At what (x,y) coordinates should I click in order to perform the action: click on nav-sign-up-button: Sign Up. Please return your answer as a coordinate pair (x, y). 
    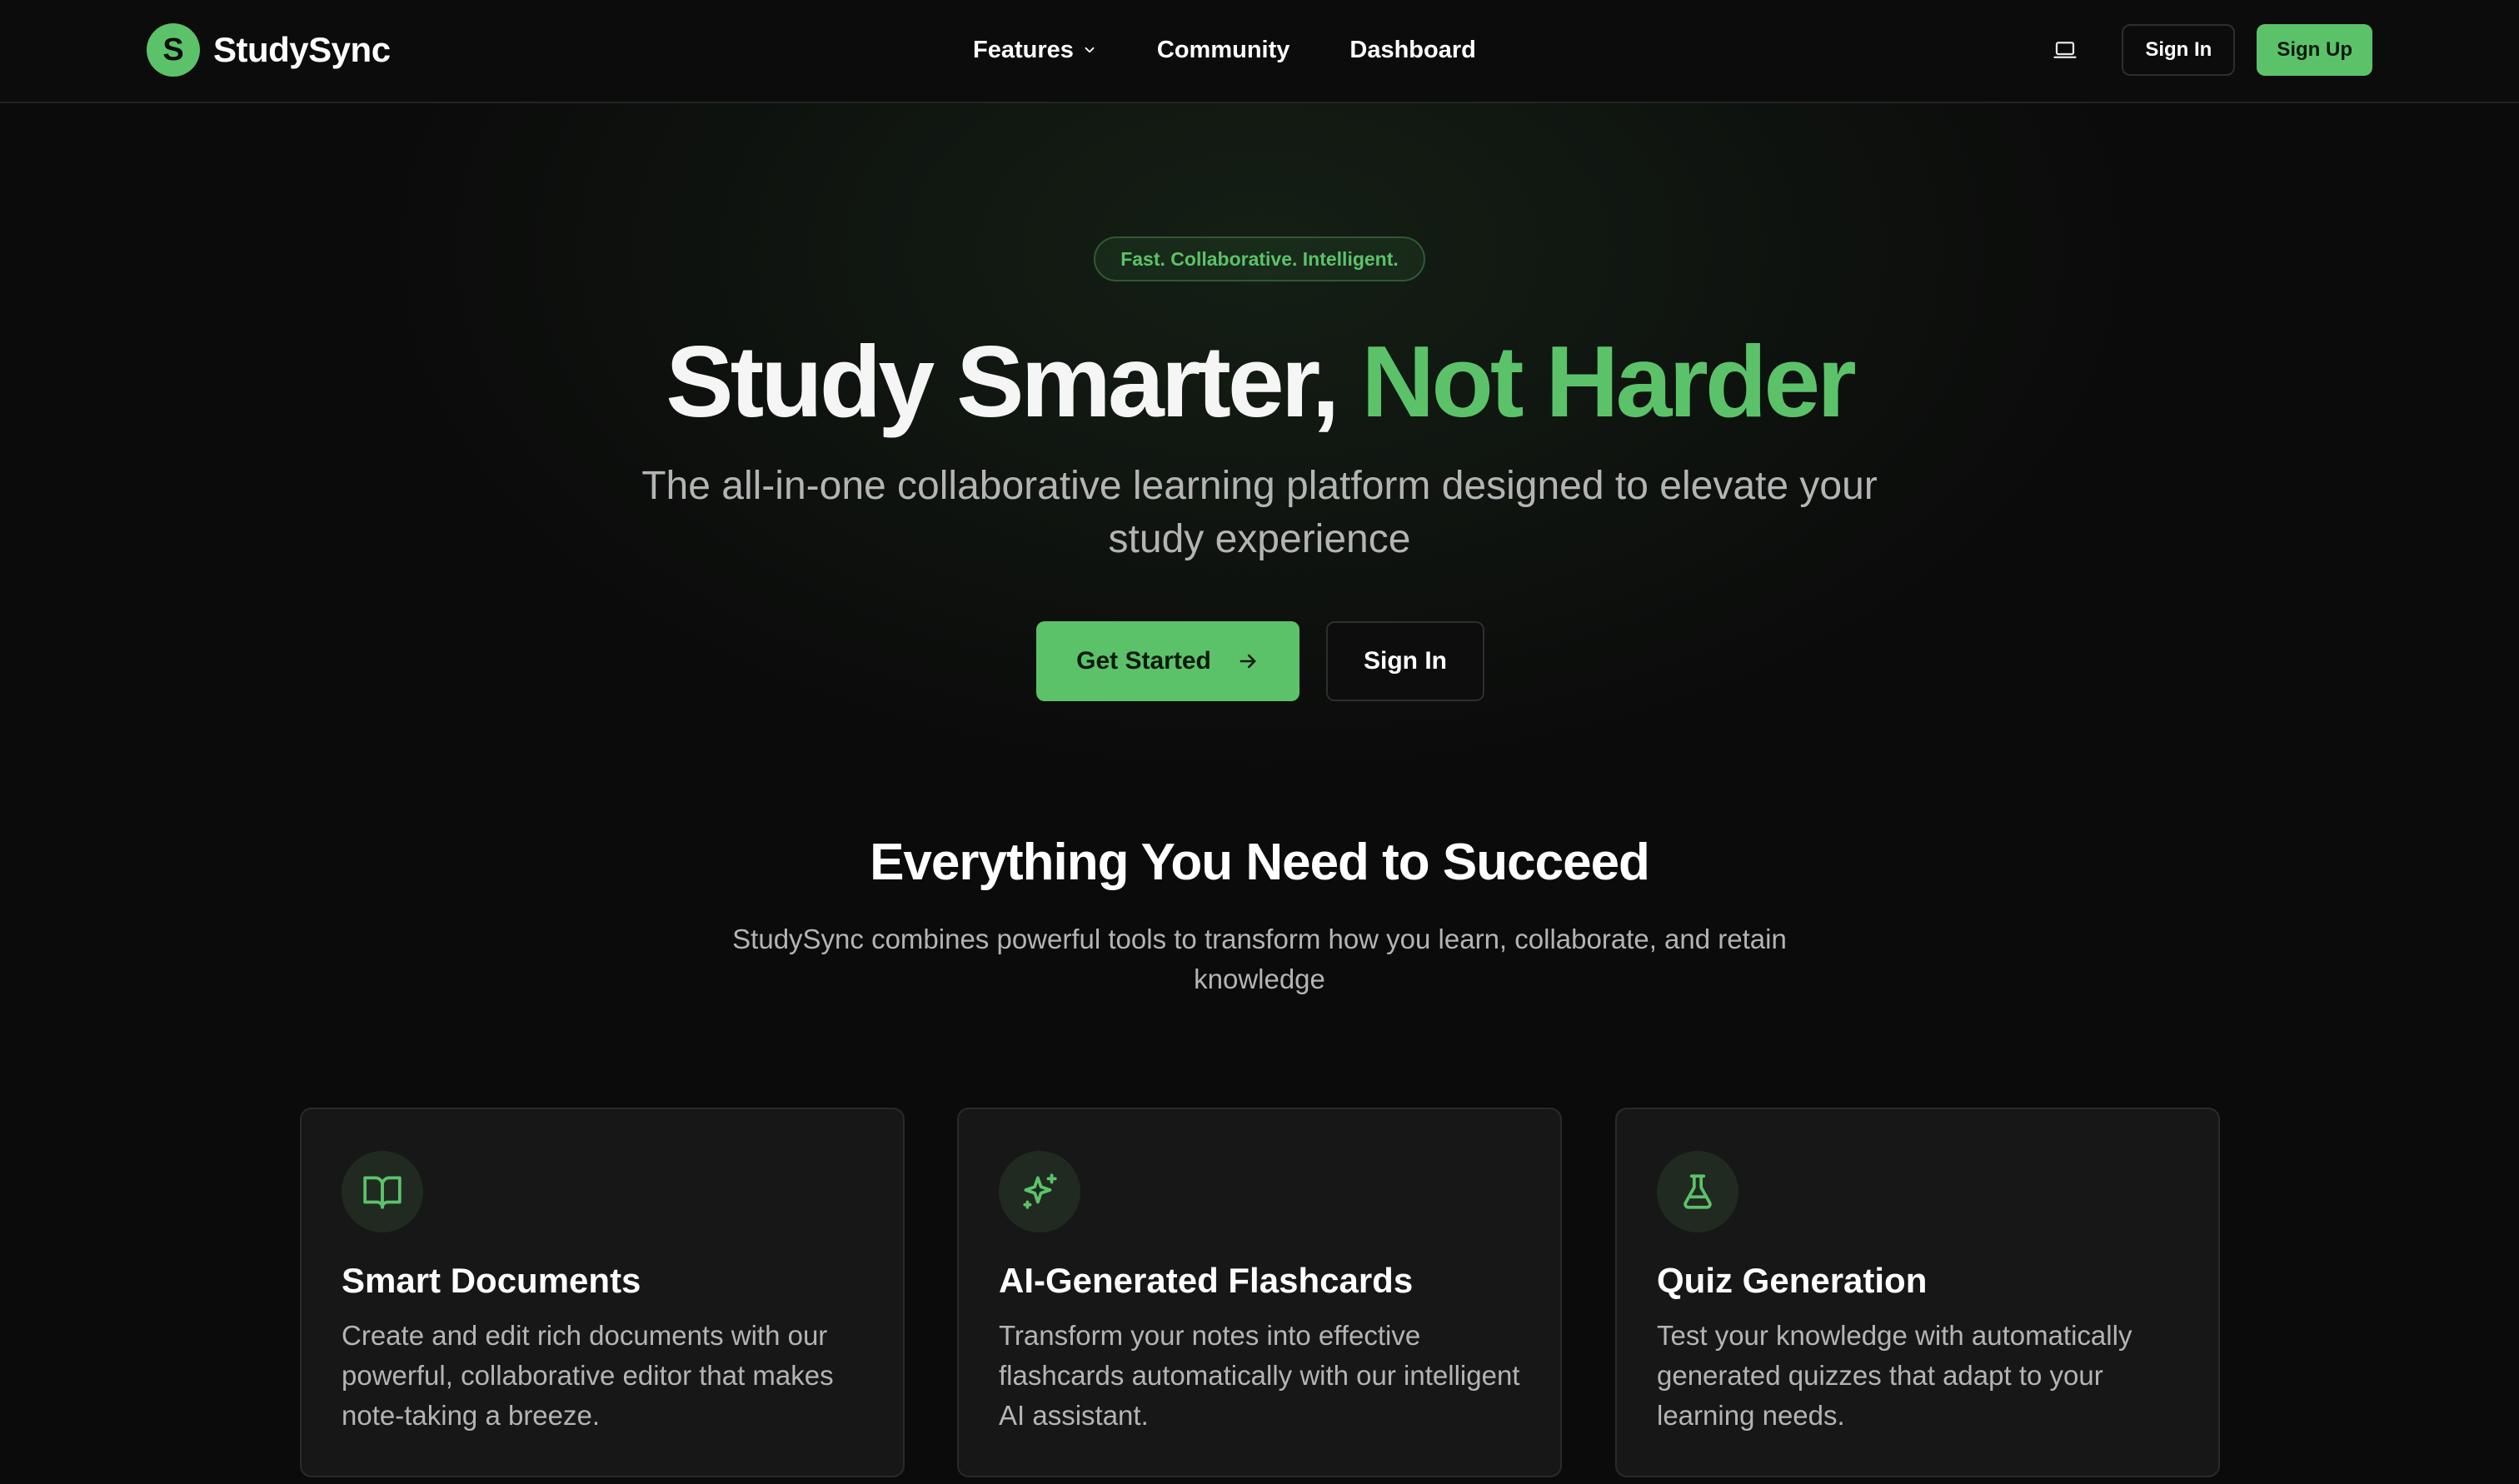
    Looking at the image, I should click on (2314, 50).